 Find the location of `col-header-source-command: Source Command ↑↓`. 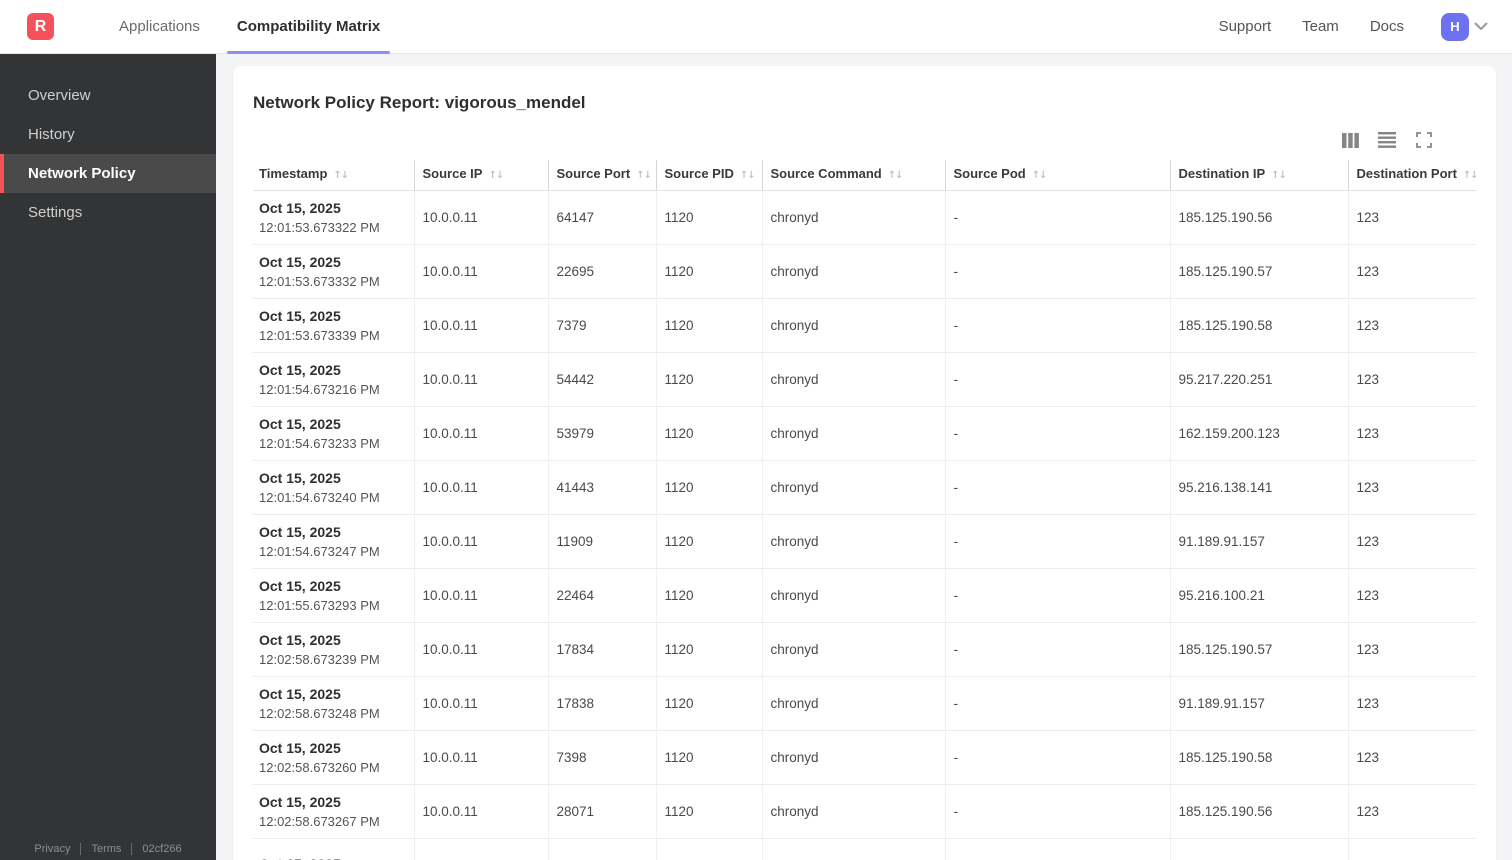

col-header-source-command: Source Command ↑↓ is located at coordinates (853, 175).